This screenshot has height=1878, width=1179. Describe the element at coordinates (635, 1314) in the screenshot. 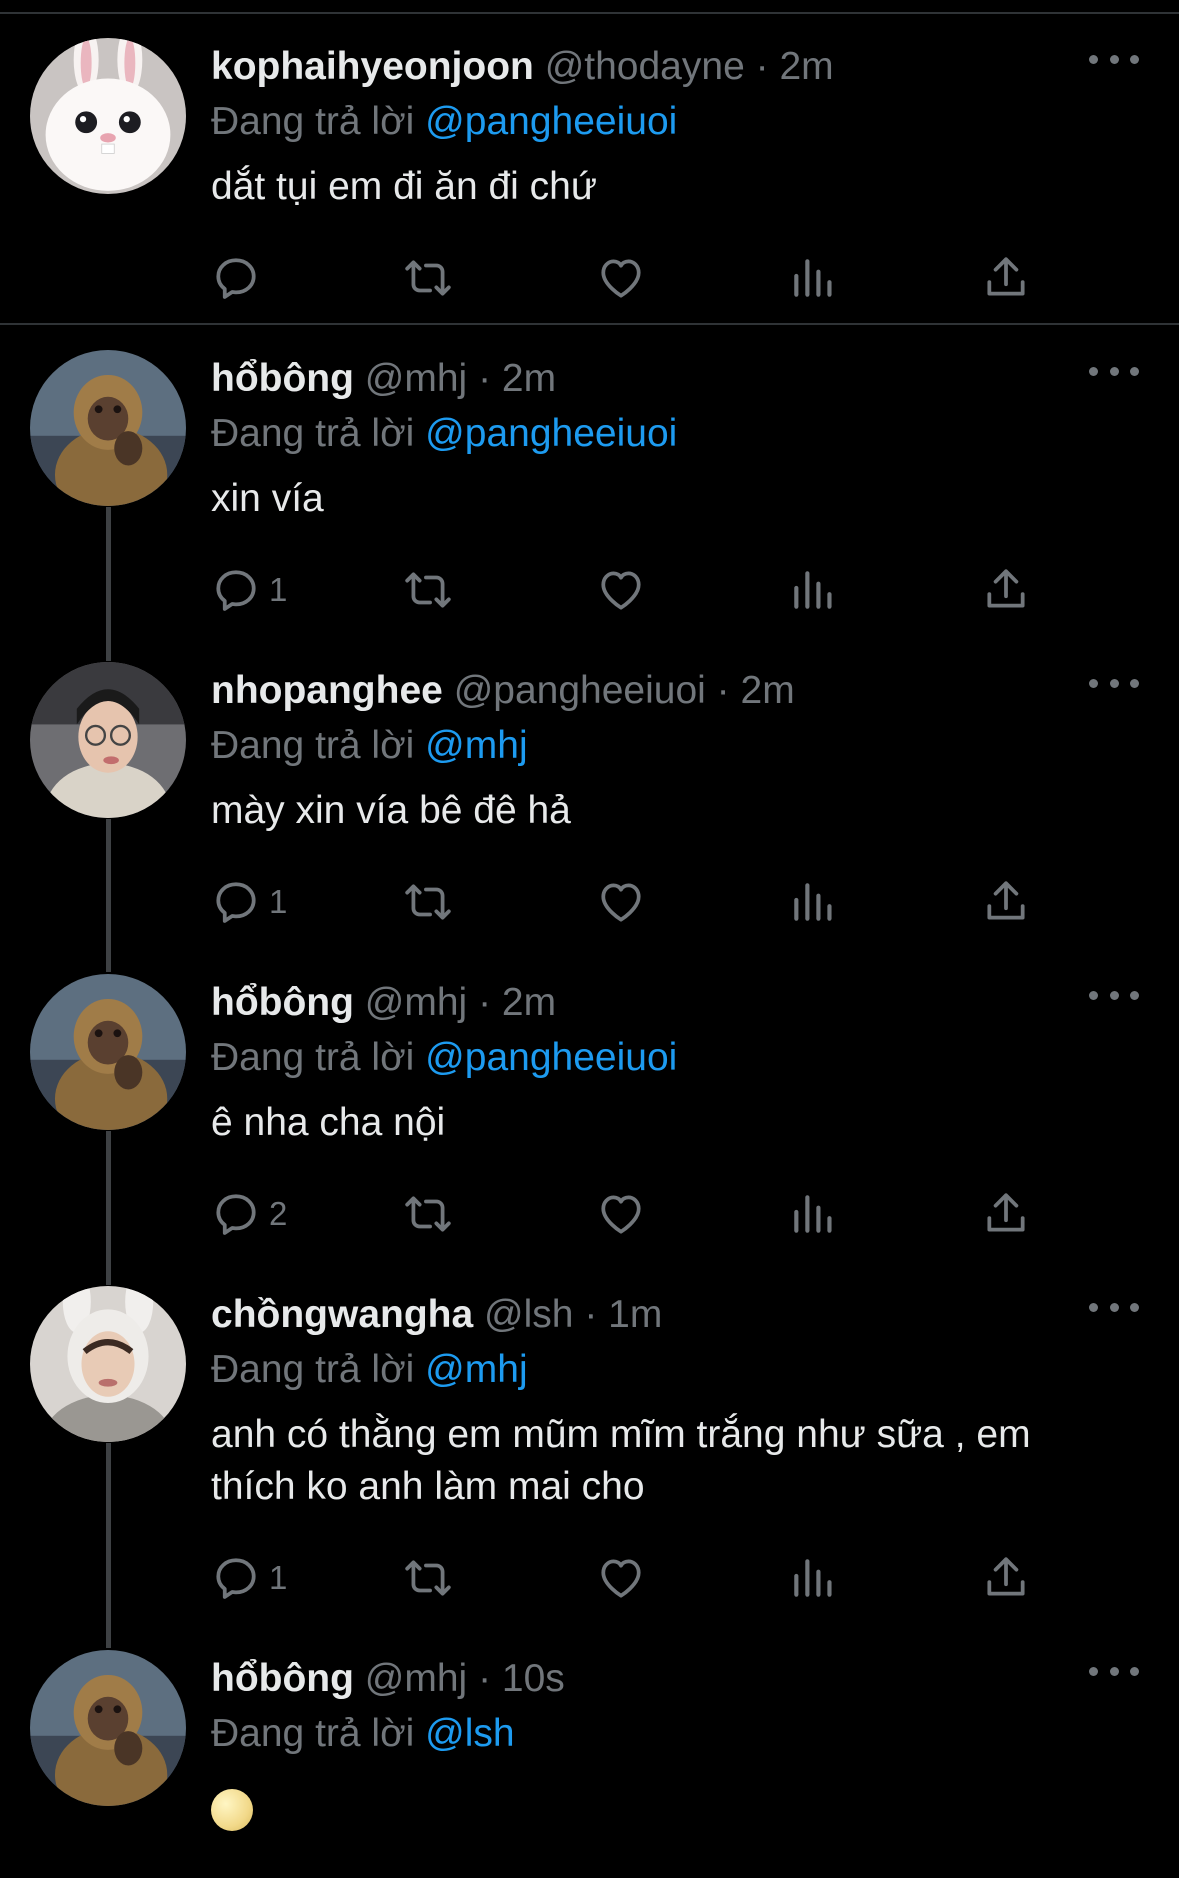

I see `timestamp: 1m` at that location.